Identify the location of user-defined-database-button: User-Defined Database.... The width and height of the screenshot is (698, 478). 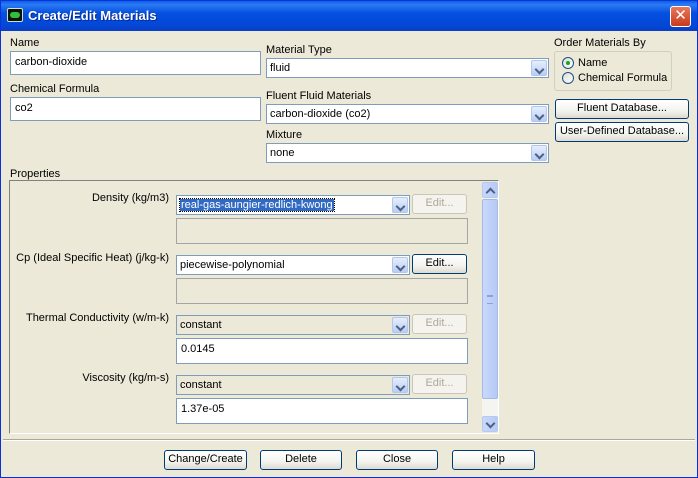
(622, 132).